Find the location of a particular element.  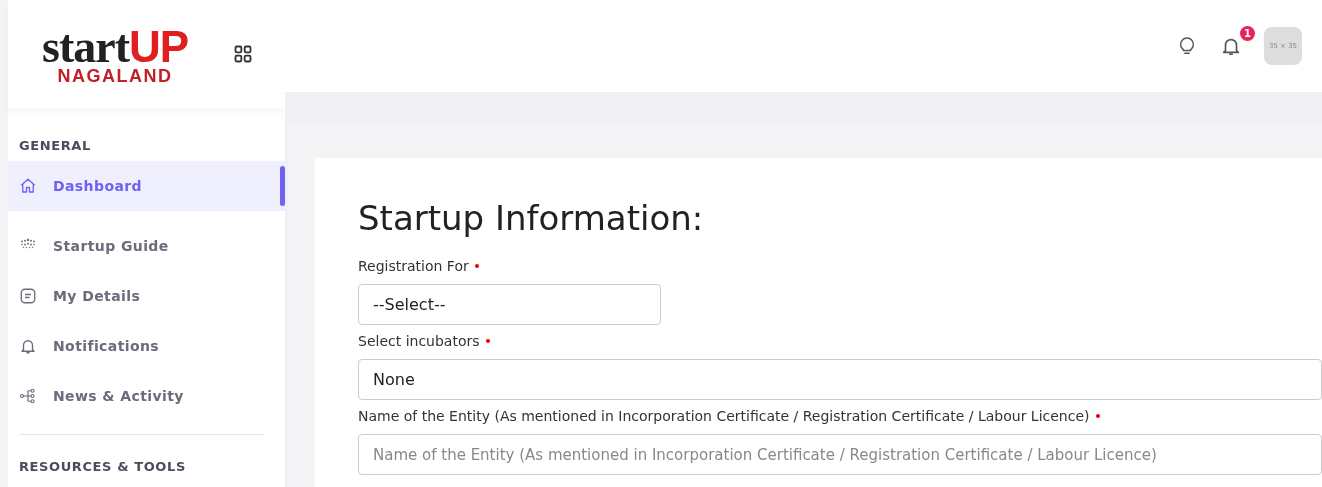

apps-grid-button is located at coordinates (243, 54).